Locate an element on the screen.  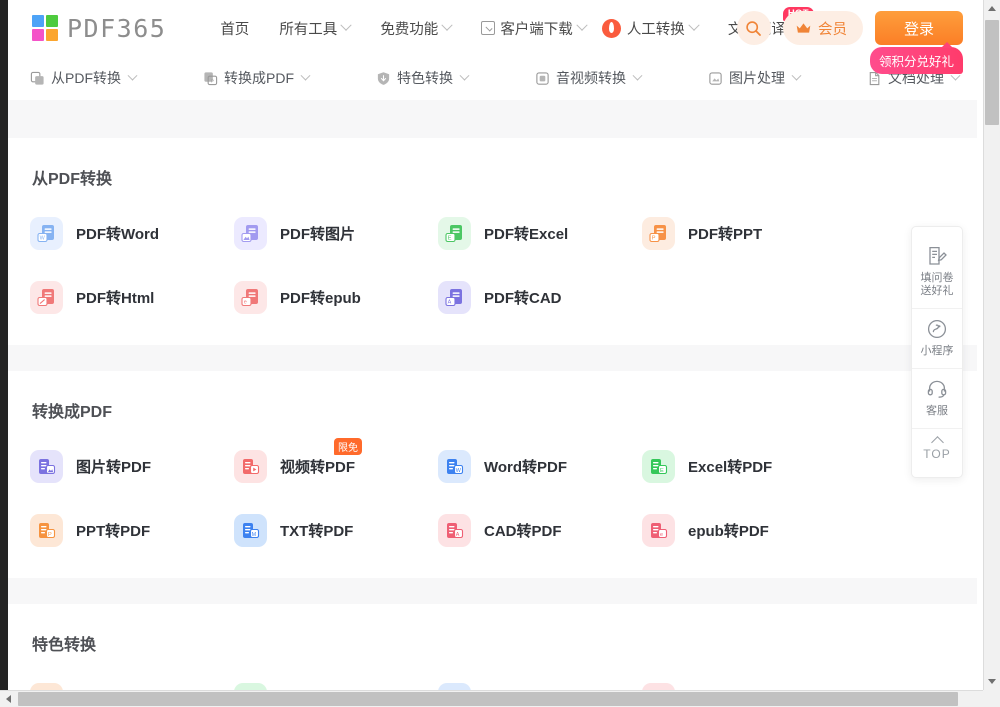
image-to-pdf-icon is located at coordinates (46, 466).